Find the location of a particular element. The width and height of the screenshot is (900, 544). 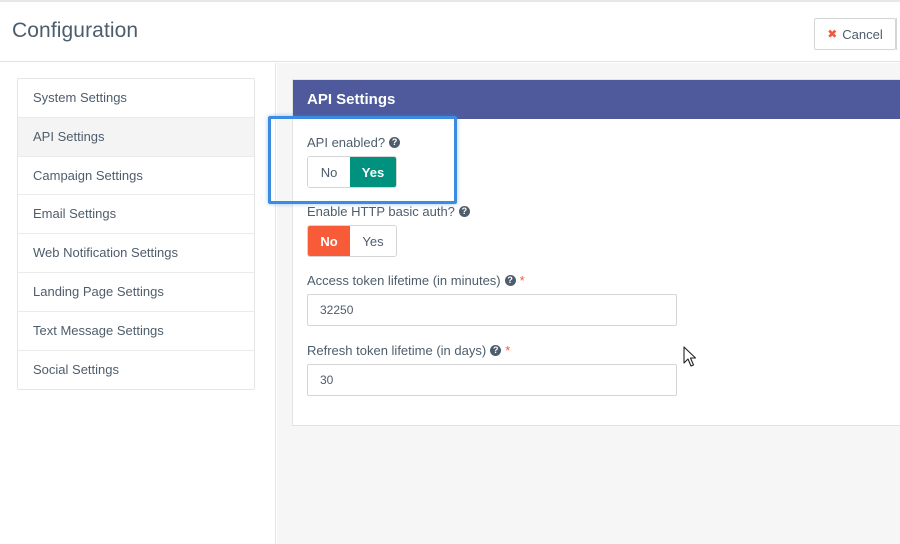

cancel-button-label: Cancel is located at coordinates (862, 34).